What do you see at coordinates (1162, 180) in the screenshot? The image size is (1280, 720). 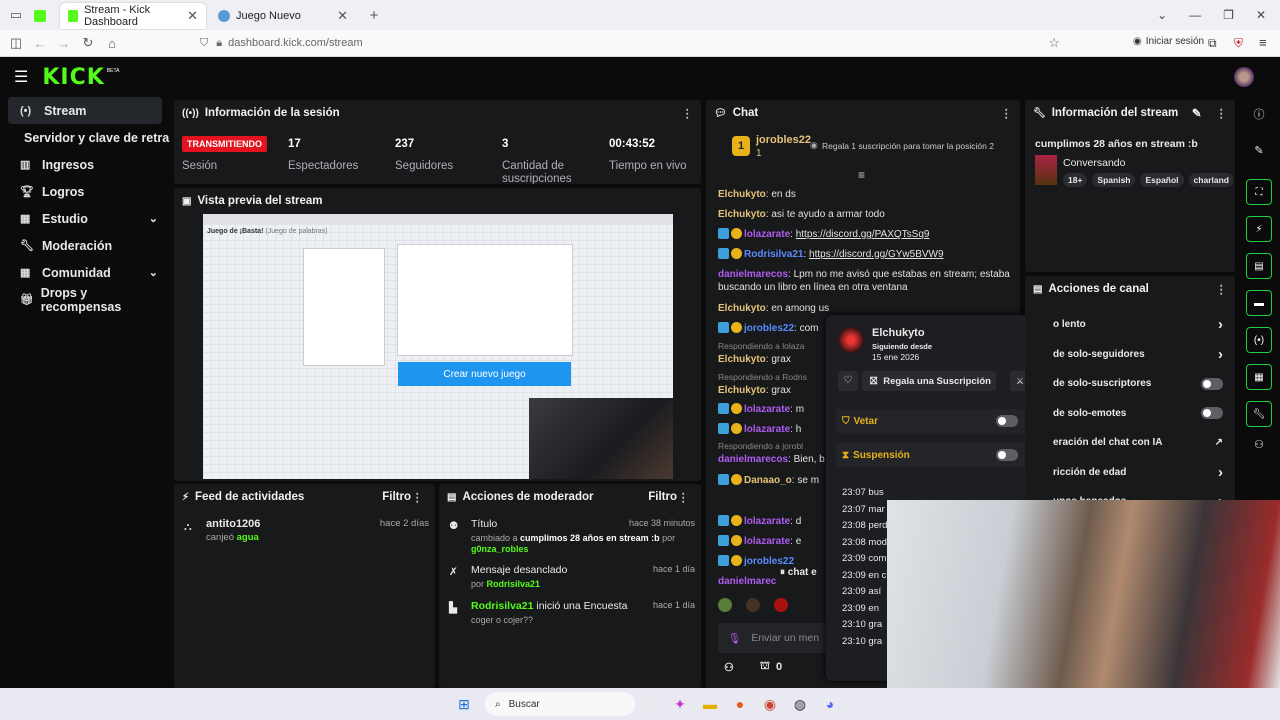 I see `stream-tag: Español` at bounding box center [1162, 180].